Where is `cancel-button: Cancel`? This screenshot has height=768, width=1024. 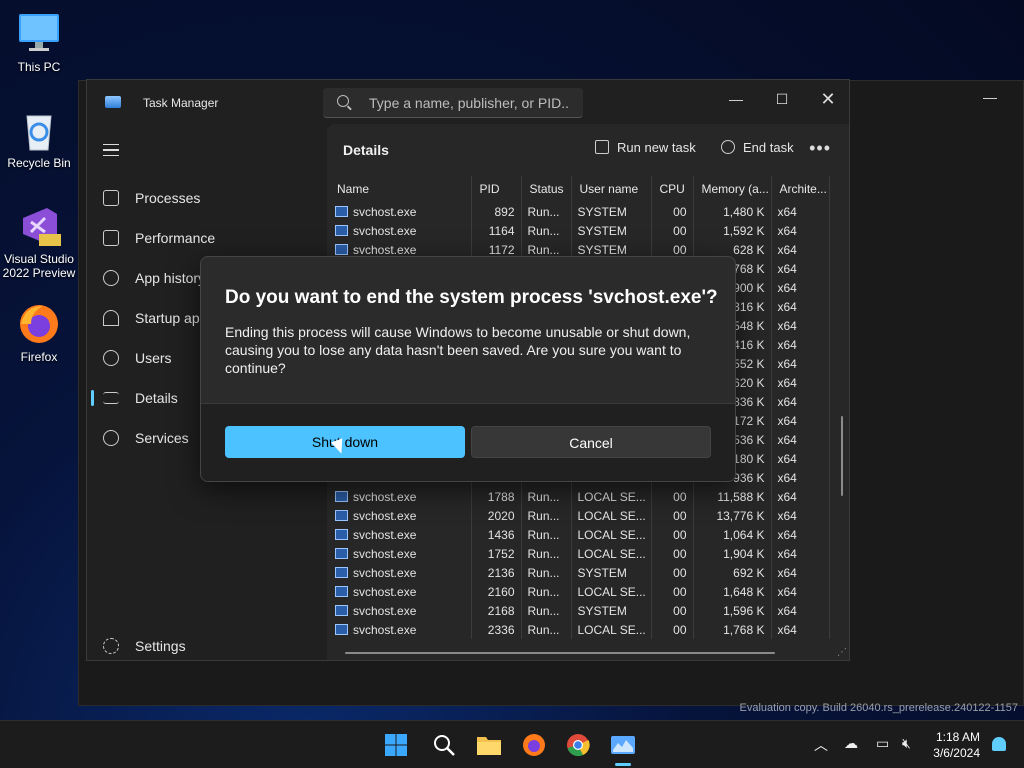
cancel-button: Cancel is located at coordinates (591, 442).